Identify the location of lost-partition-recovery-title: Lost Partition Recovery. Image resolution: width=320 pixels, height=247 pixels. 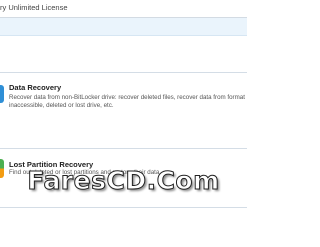
(51, 164).